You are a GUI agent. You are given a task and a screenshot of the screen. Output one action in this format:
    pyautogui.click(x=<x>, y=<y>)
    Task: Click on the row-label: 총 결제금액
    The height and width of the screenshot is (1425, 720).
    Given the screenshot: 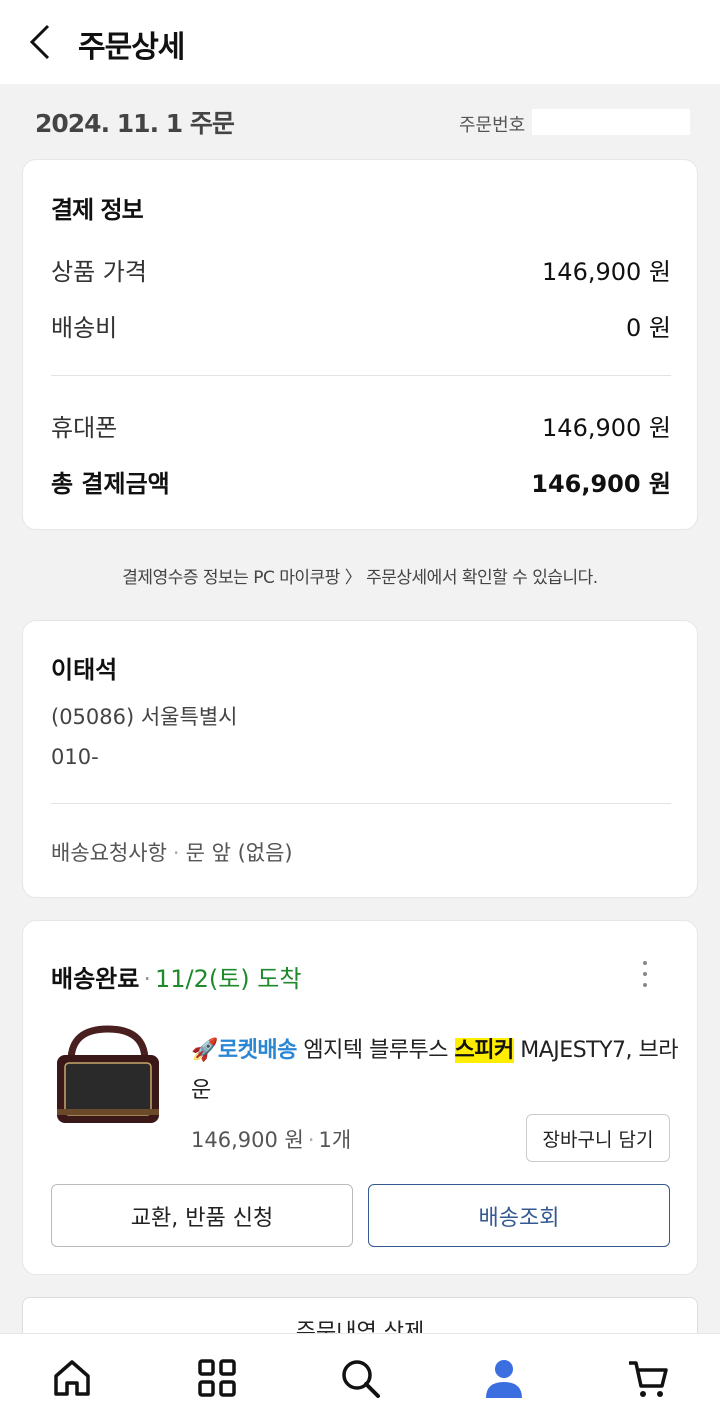 What is the action you would take?
    pyautogui.click(x=110, y=484)
    